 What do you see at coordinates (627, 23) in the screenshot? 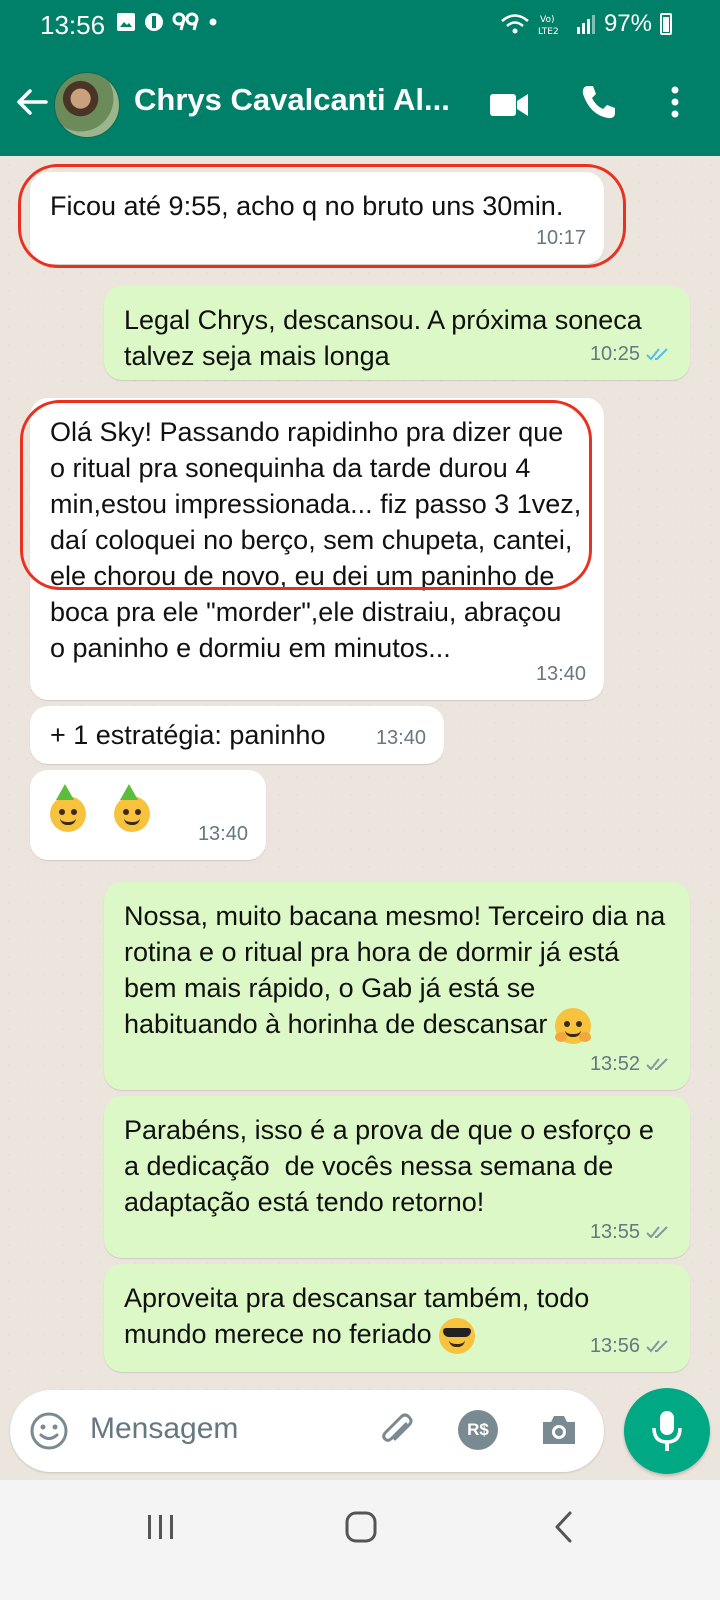
I see `battery-percent: 97%` at bounding box center [627, 23].